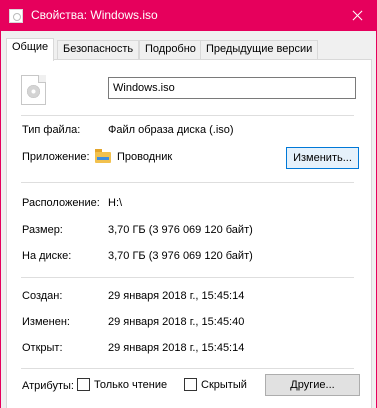  What do you see at coordinates (33, 90) in the screenshot?
I see `disc-image-file-icon` at bounding box center [33, 90].